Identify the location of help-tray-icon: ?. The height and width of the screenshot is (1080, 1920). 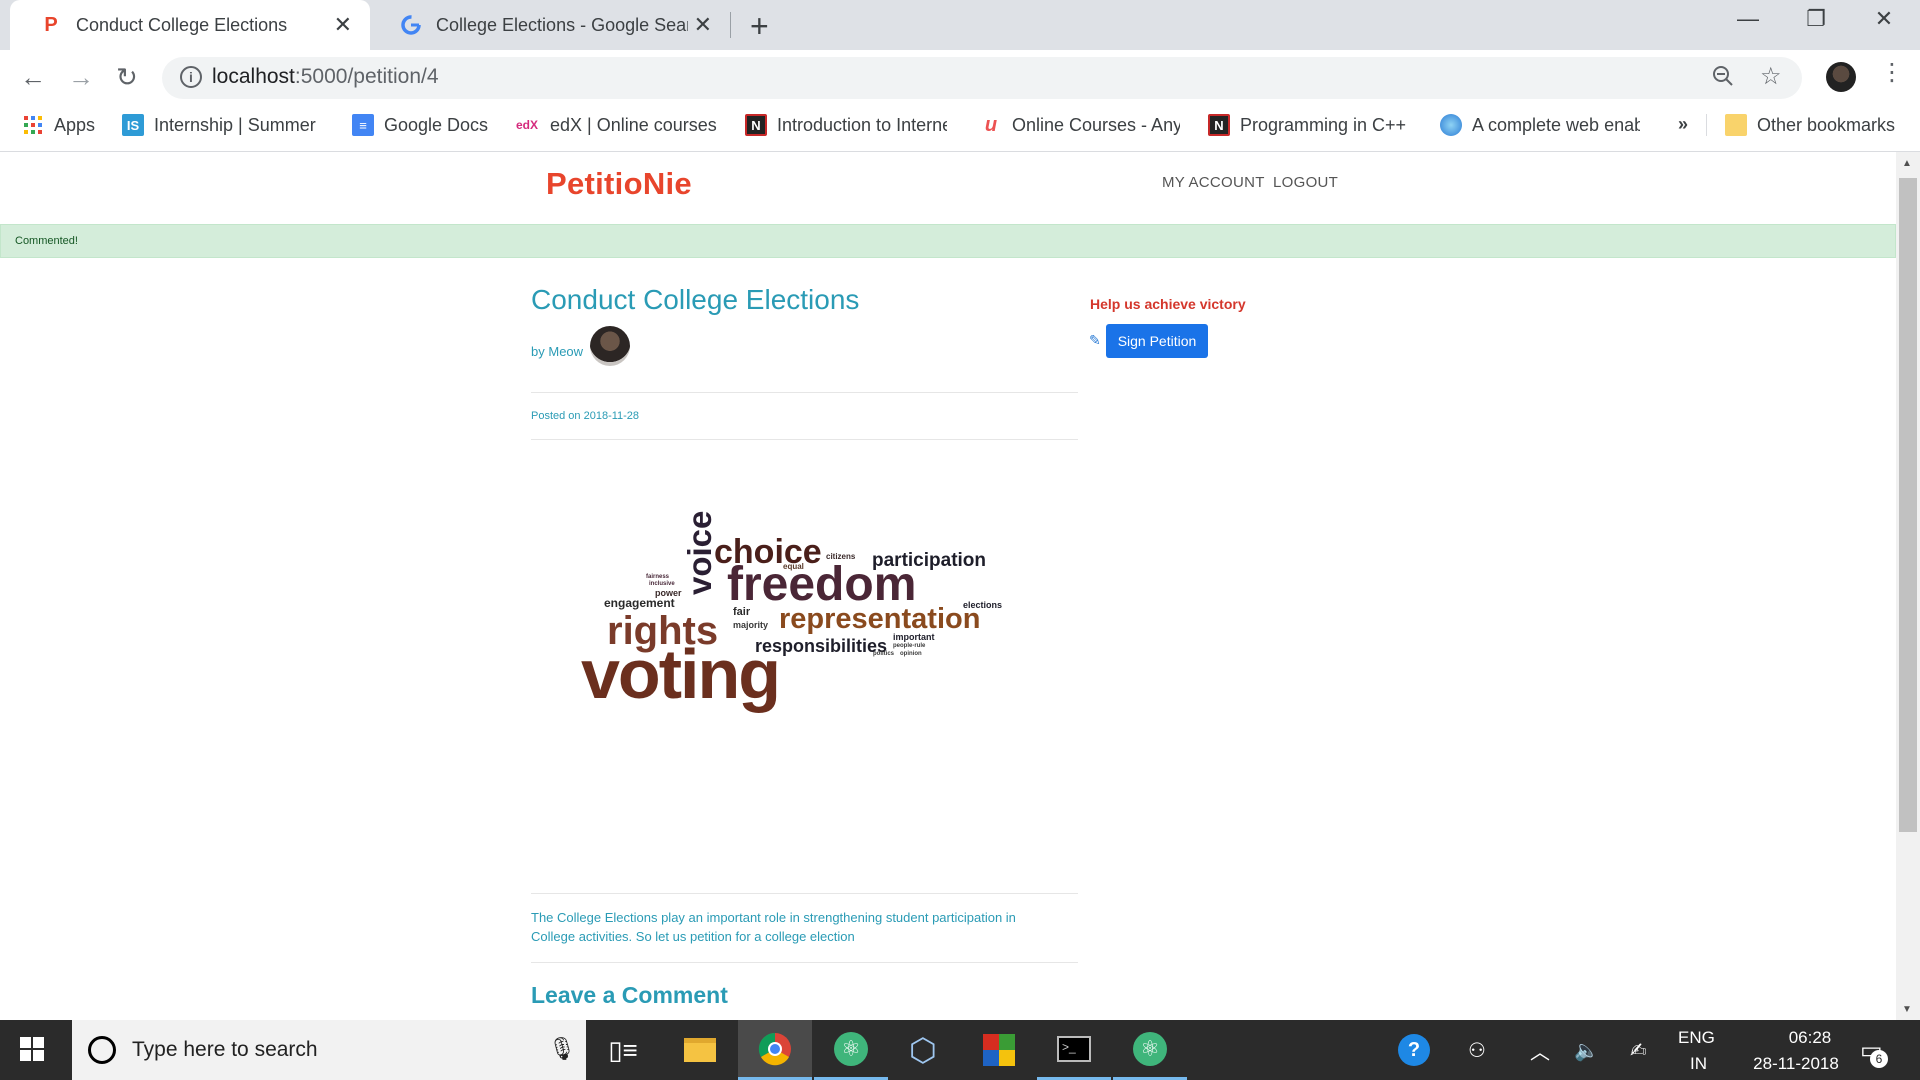
(1414, 1050).